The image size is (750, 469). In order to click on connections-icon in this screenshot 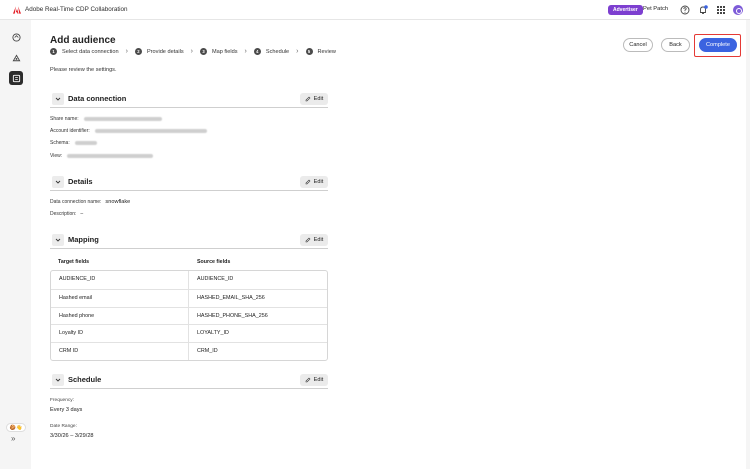, I will do `click(16, 78)`.